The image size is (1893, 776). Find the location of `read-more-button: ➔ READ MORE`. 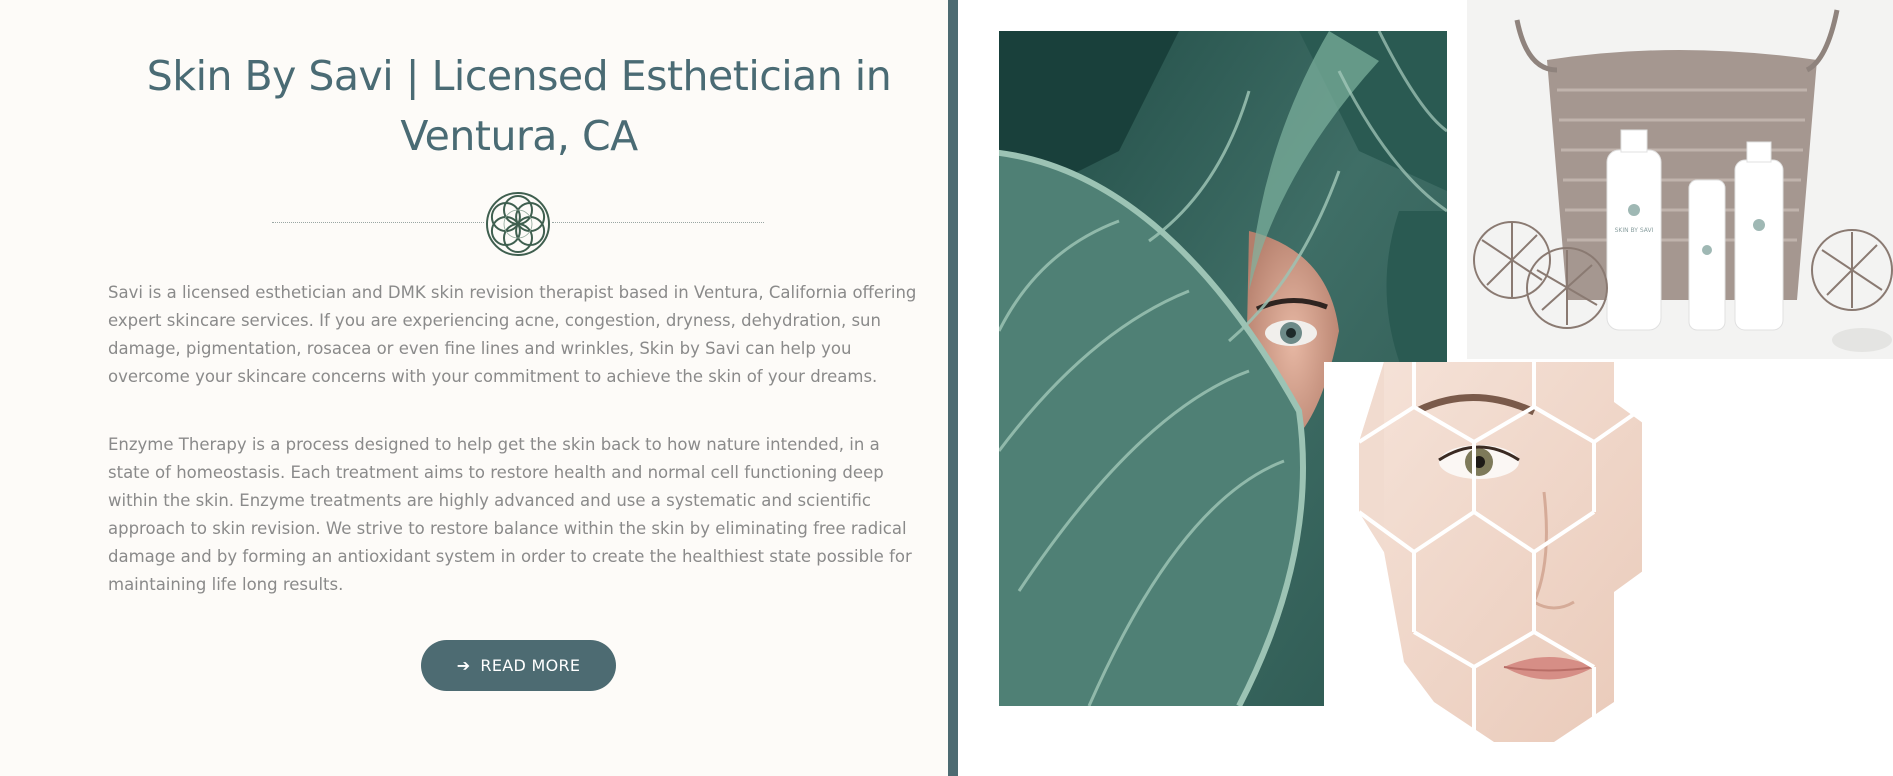

read-more-button: ➔ READ MORE is located at coordinates (518, 665).